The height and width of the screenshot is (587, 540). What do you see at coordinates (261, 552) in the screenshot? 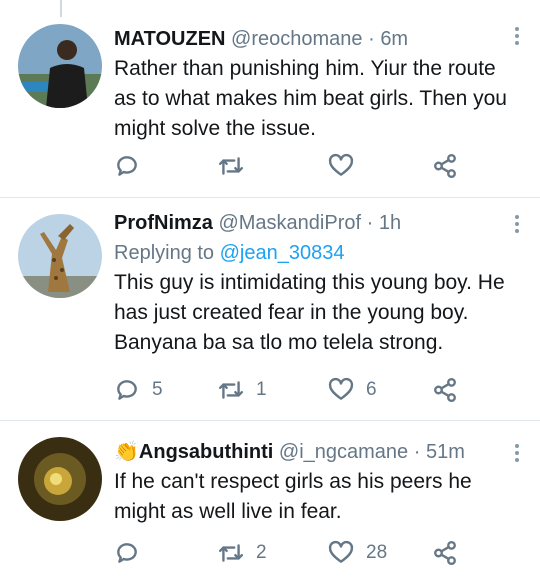
I see `retweet-count: 2` at bounding box center [261, 552].